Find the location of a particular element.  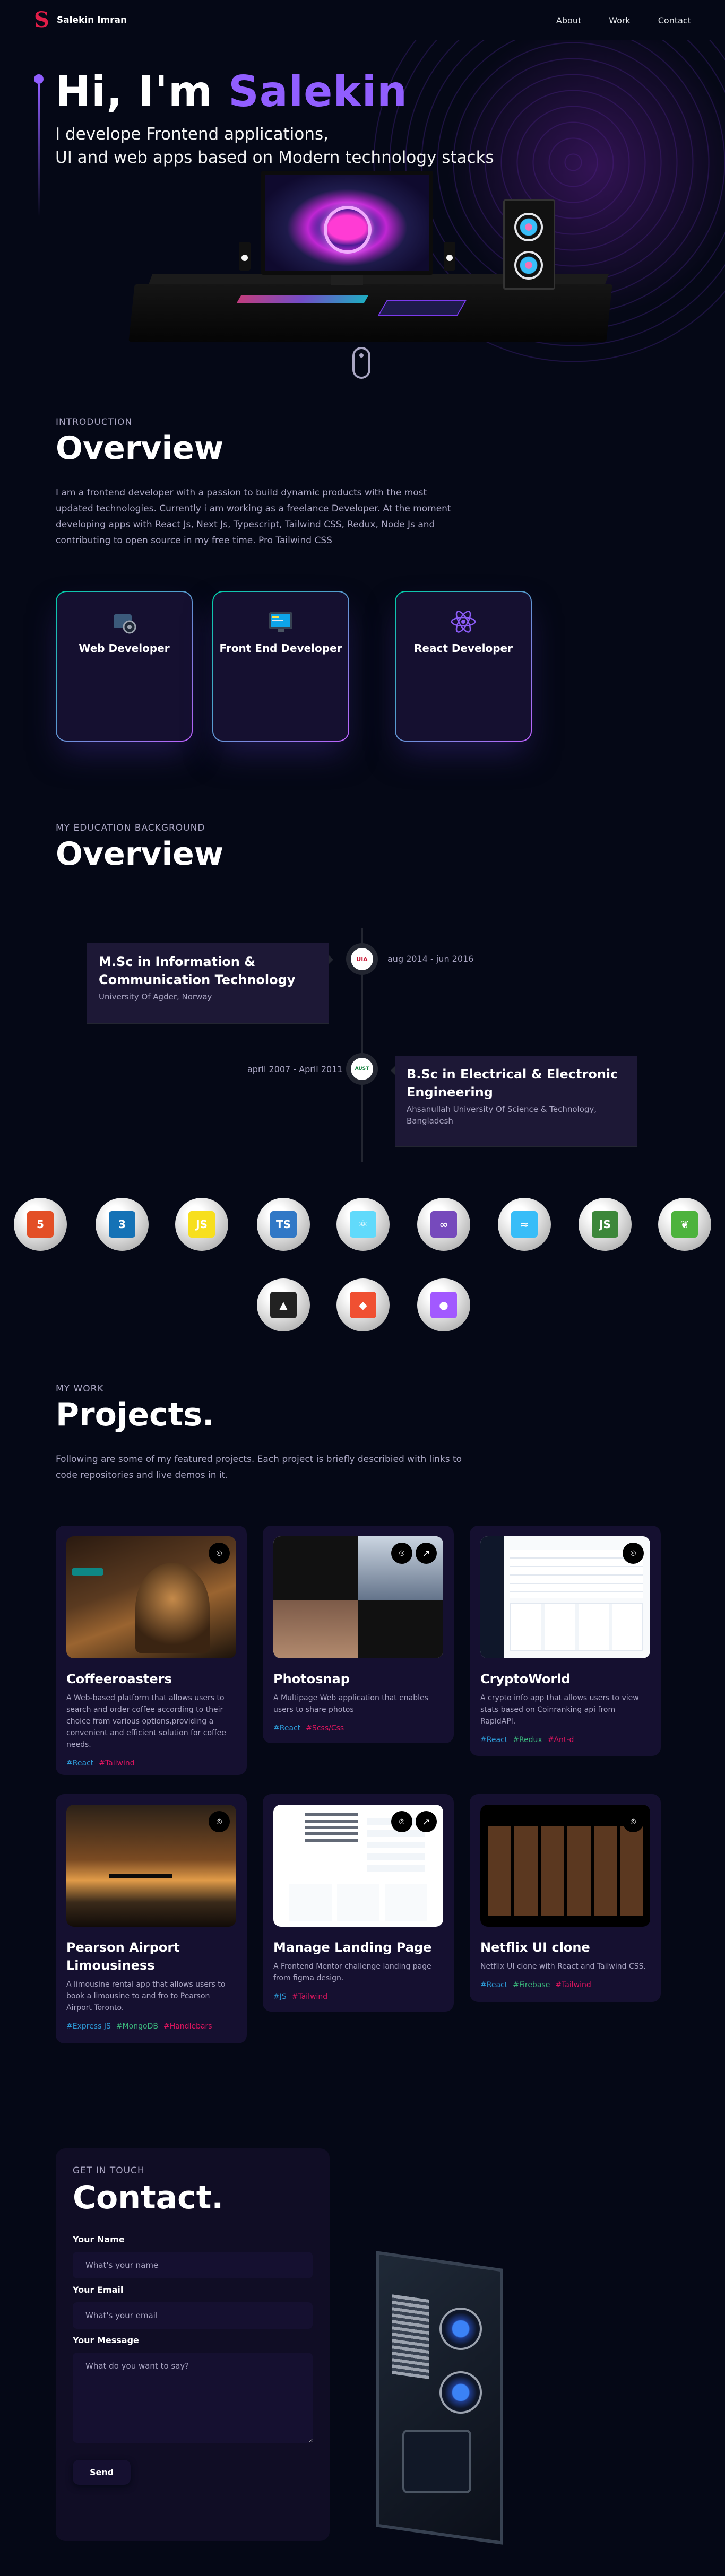

tech-ball: ≈ is located at coordinates (524, 1224).